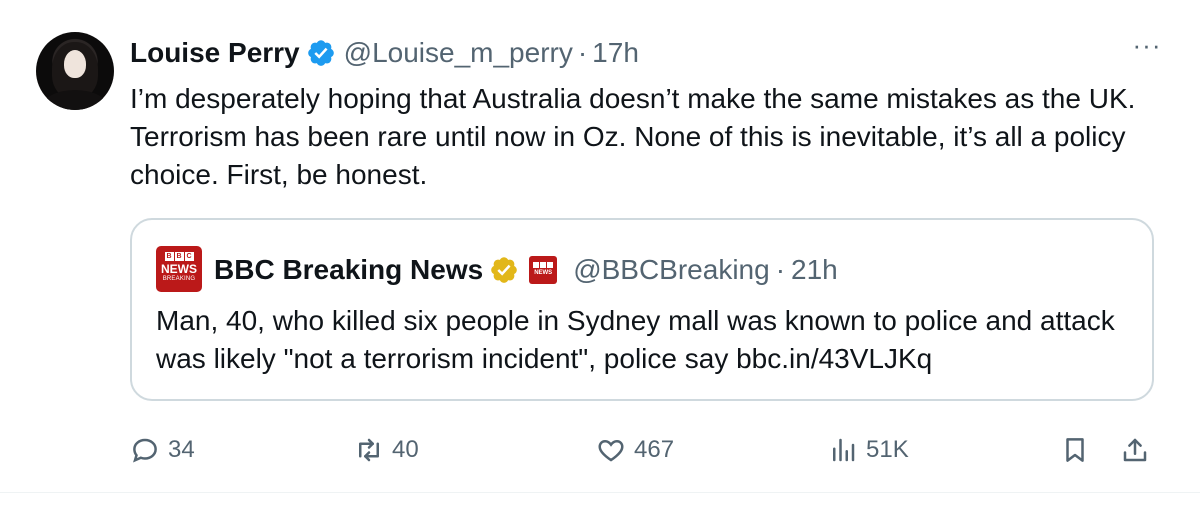 Image resolution: width=1200 pixels, height=515 pixels. Describe the element at coordinates (405, 449) in the screenshot. I see `repost-count: 40` at that location.